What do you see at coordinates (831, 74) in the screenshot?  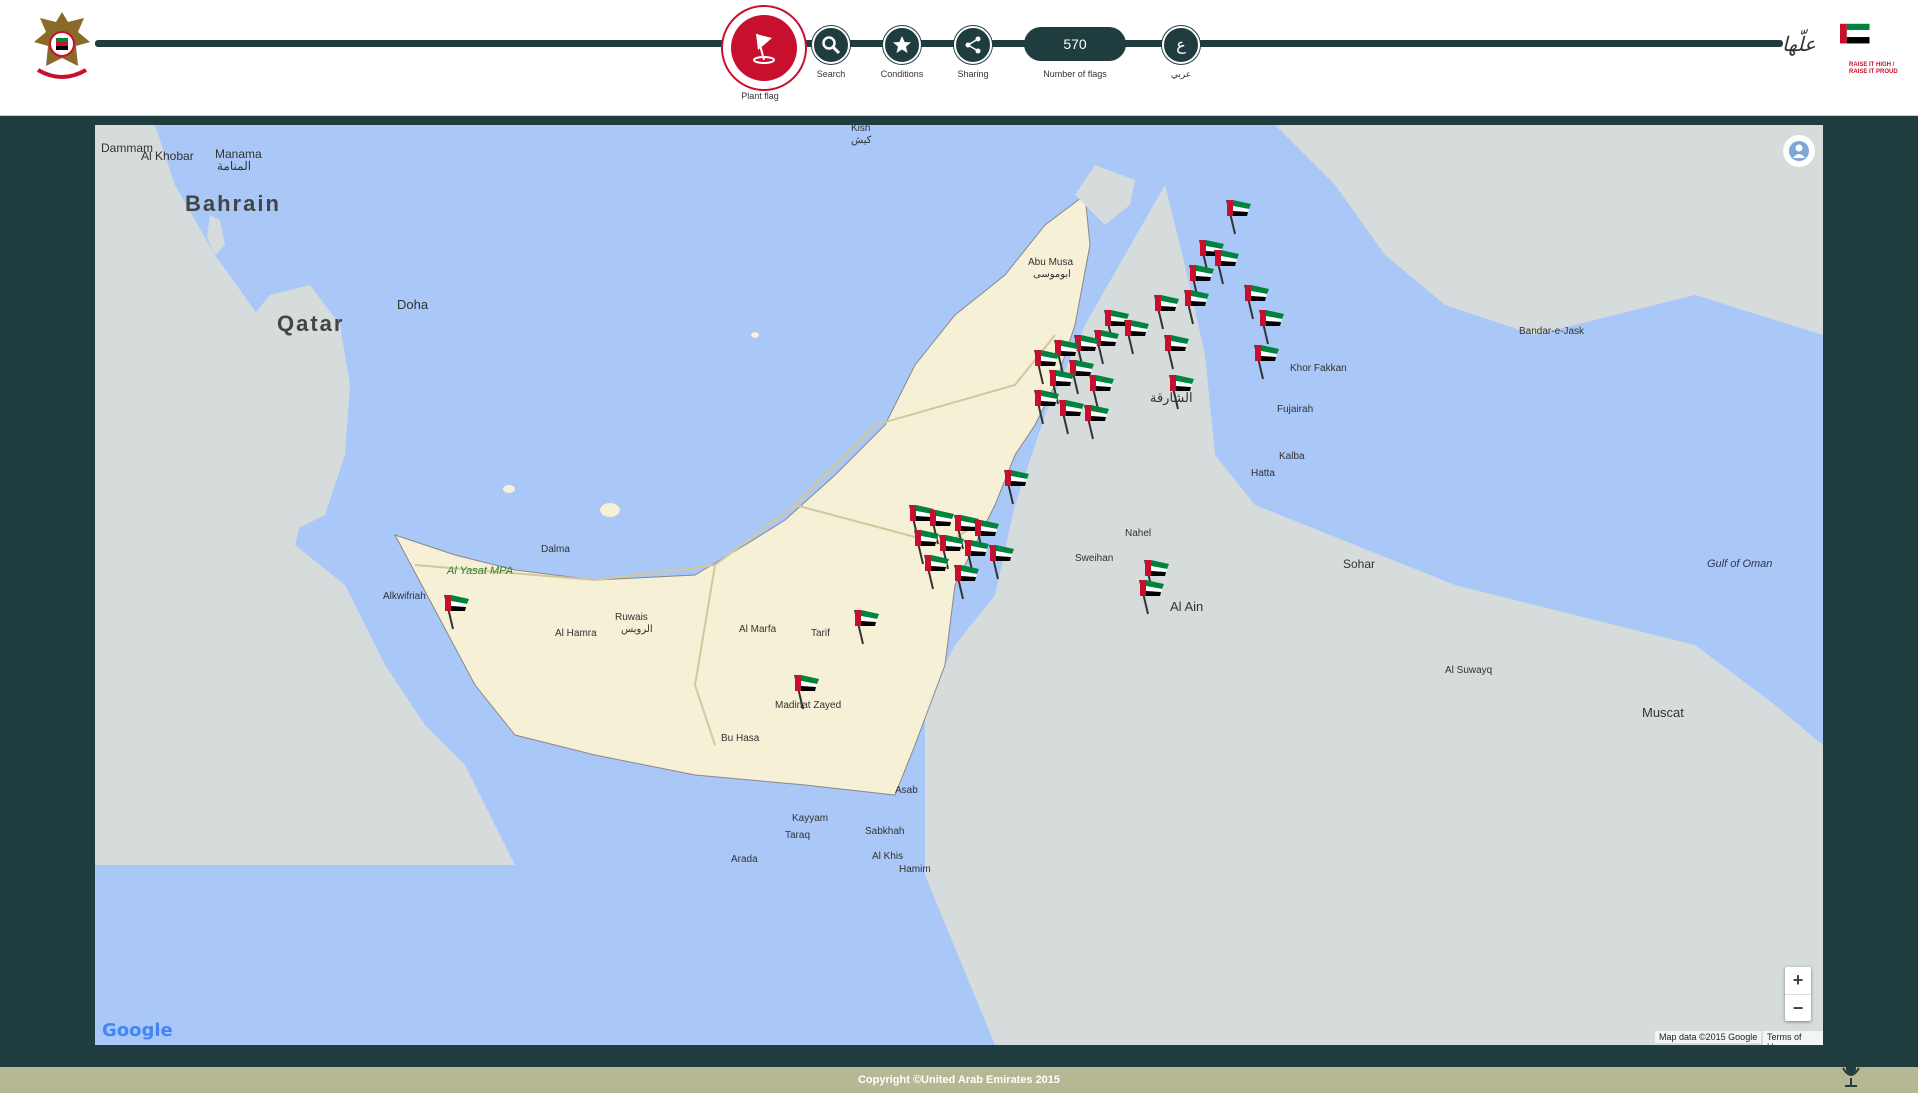 I see `search-label: Search` at bounding box center [831, 74].